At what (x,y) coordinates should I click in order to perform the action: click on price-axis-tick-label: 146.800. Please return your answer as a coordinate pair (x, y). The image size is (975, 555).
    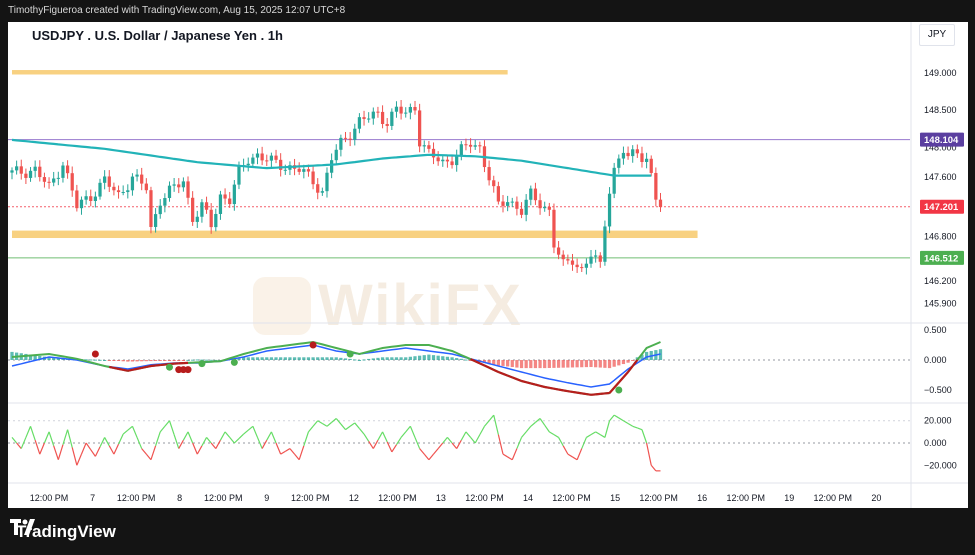
    Looking at the image, I should click on (940, 237).